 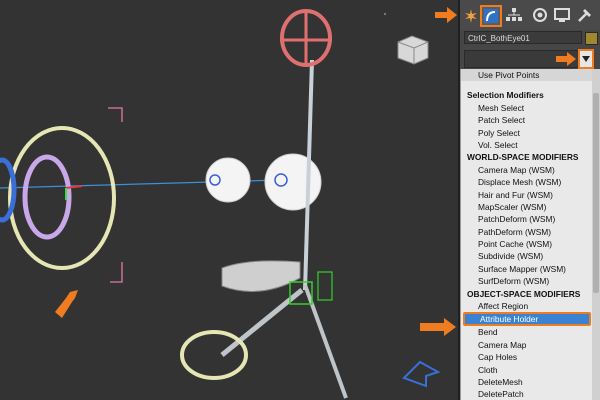 I want to click on orange-arrow-modify-tab, so click(x=446, y=15).